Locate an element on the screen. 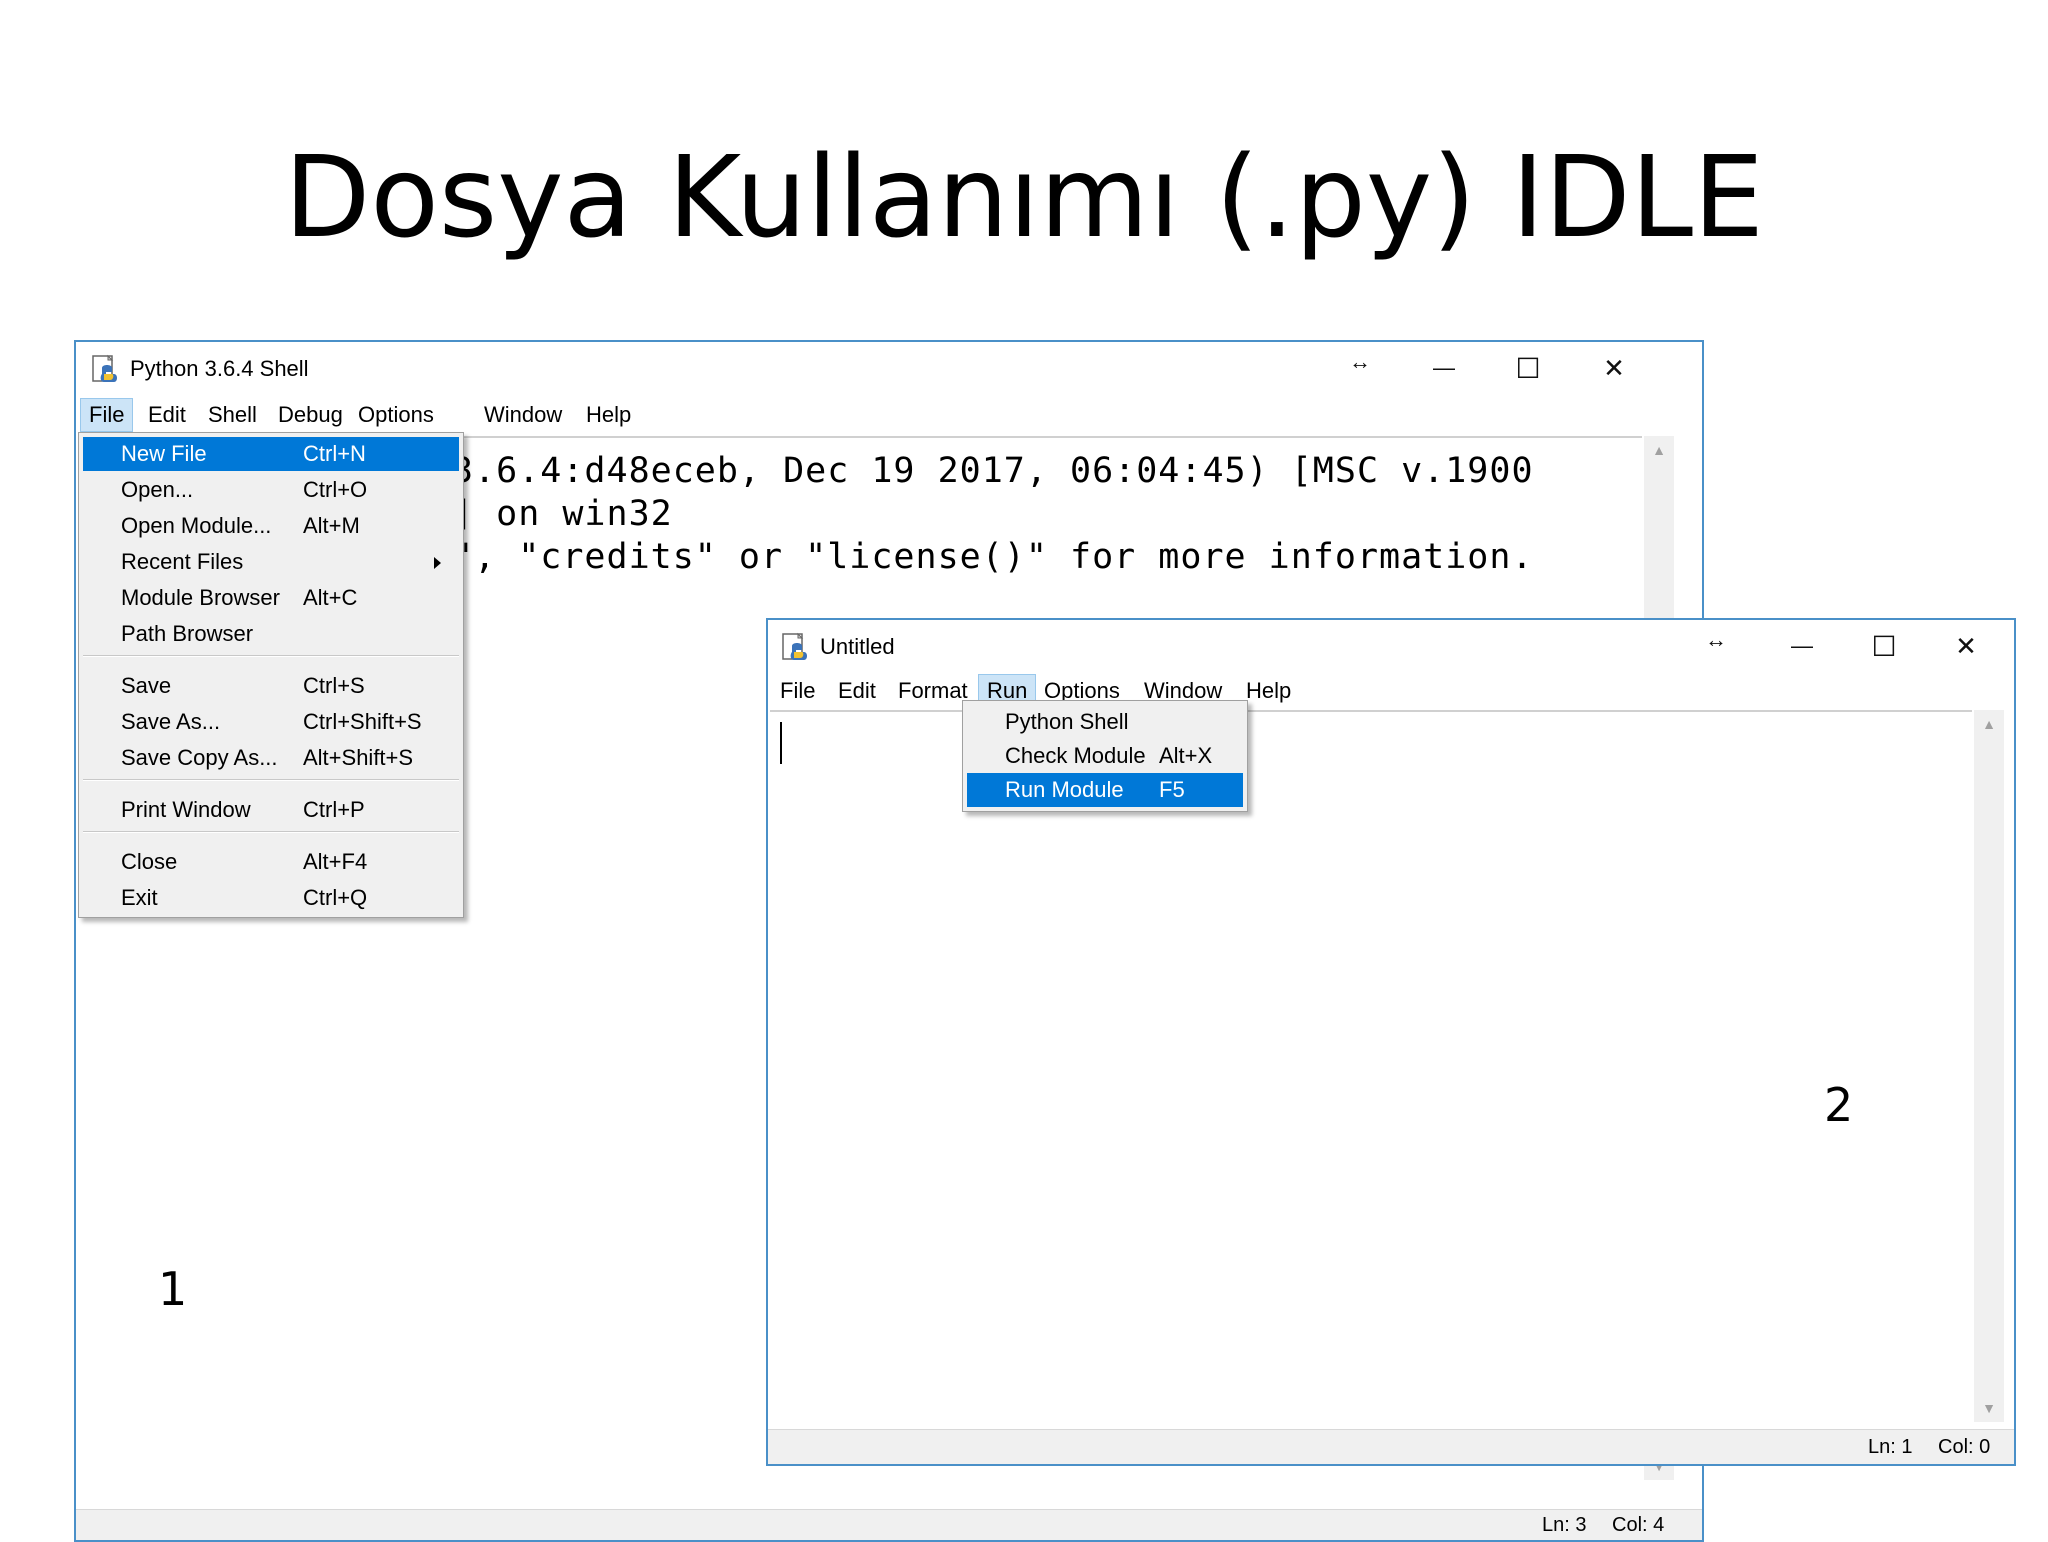 The height and width of the screenshot is (1542, 2048). menu-item-label: Check Module is located at coordinates (1075, 755).